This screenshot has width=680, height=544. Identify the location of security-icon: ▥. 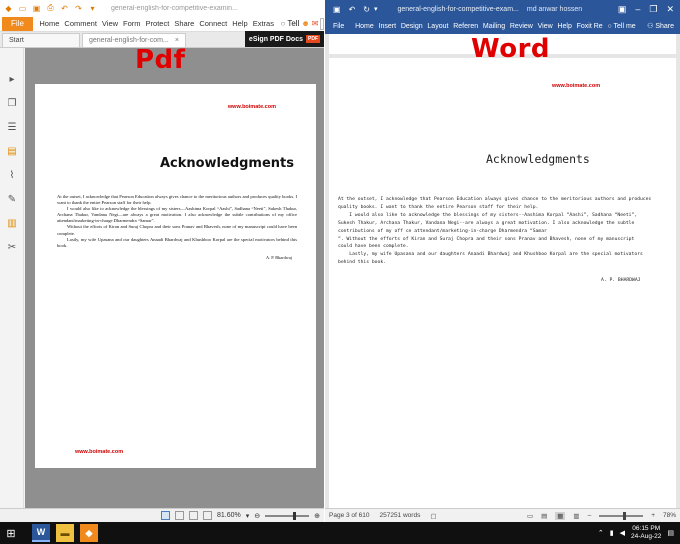
(12, 224).